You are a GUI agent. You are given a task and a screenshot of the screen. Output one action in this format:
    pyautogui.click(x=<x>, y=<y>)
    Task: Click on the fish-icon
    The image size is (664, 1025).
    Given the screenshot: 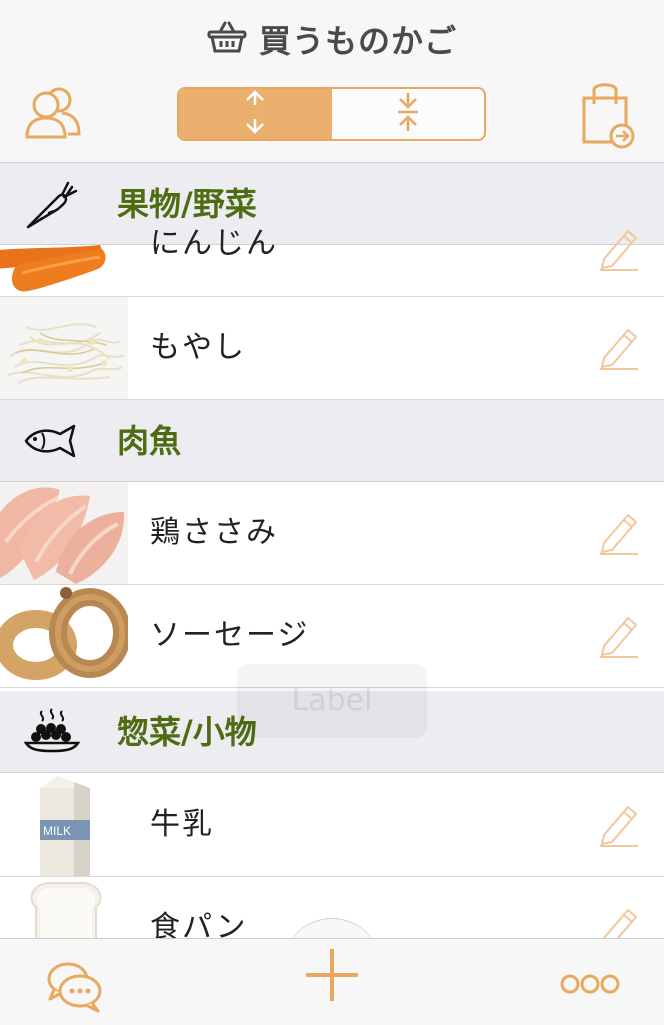 What is the action you would take?
    pyautogui.click(x=52, y=443)
    